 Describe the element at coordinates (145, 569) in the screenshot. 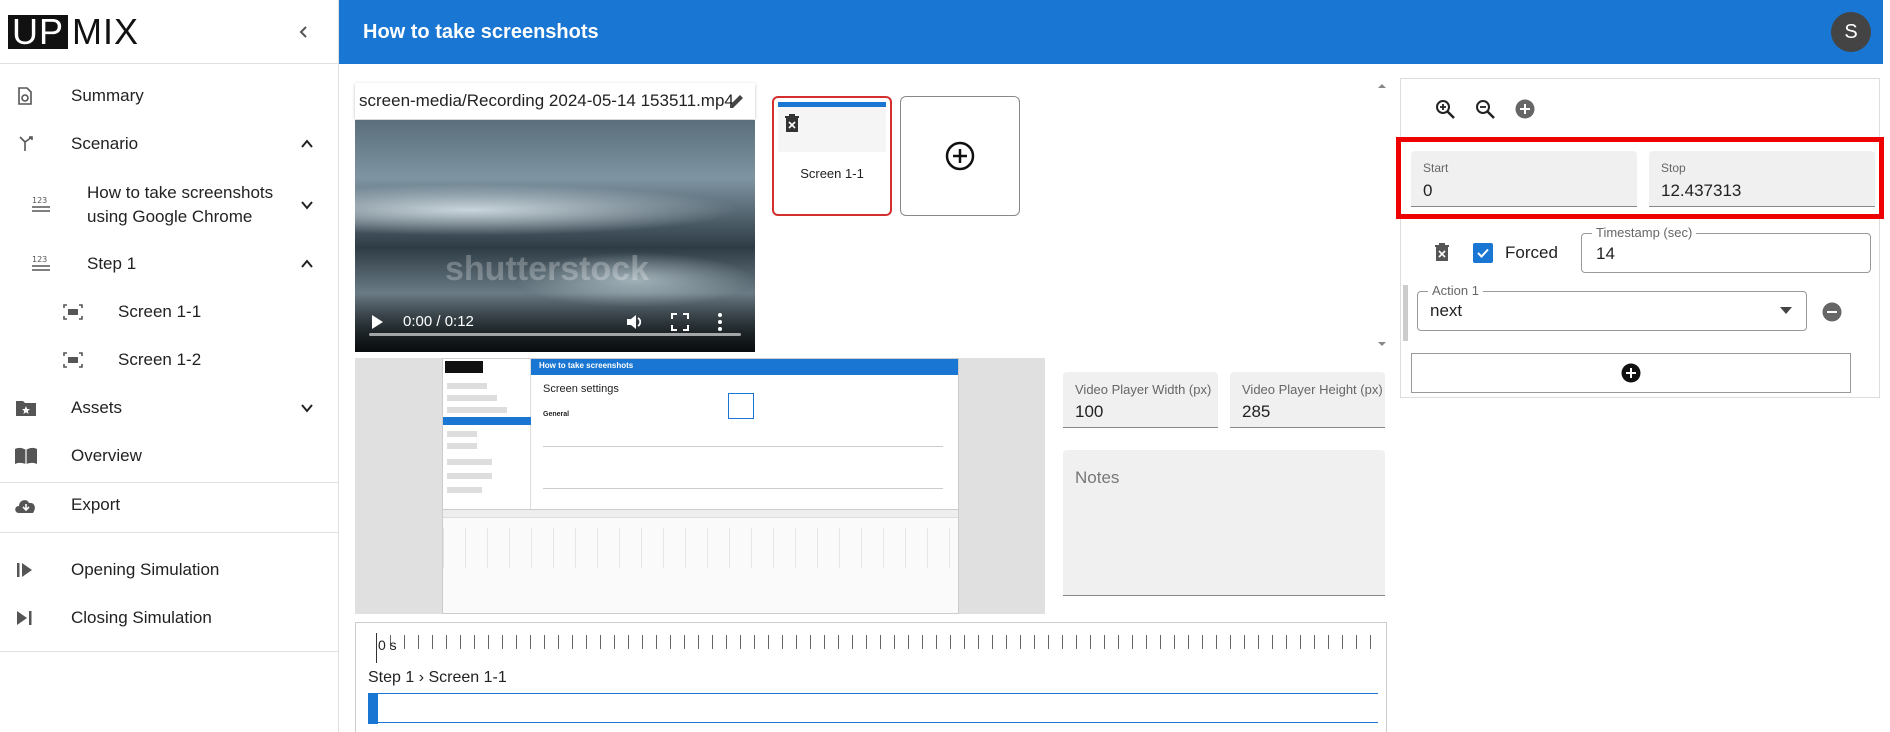

I see `sidebar-item-label: Opening Simulation` at that location.